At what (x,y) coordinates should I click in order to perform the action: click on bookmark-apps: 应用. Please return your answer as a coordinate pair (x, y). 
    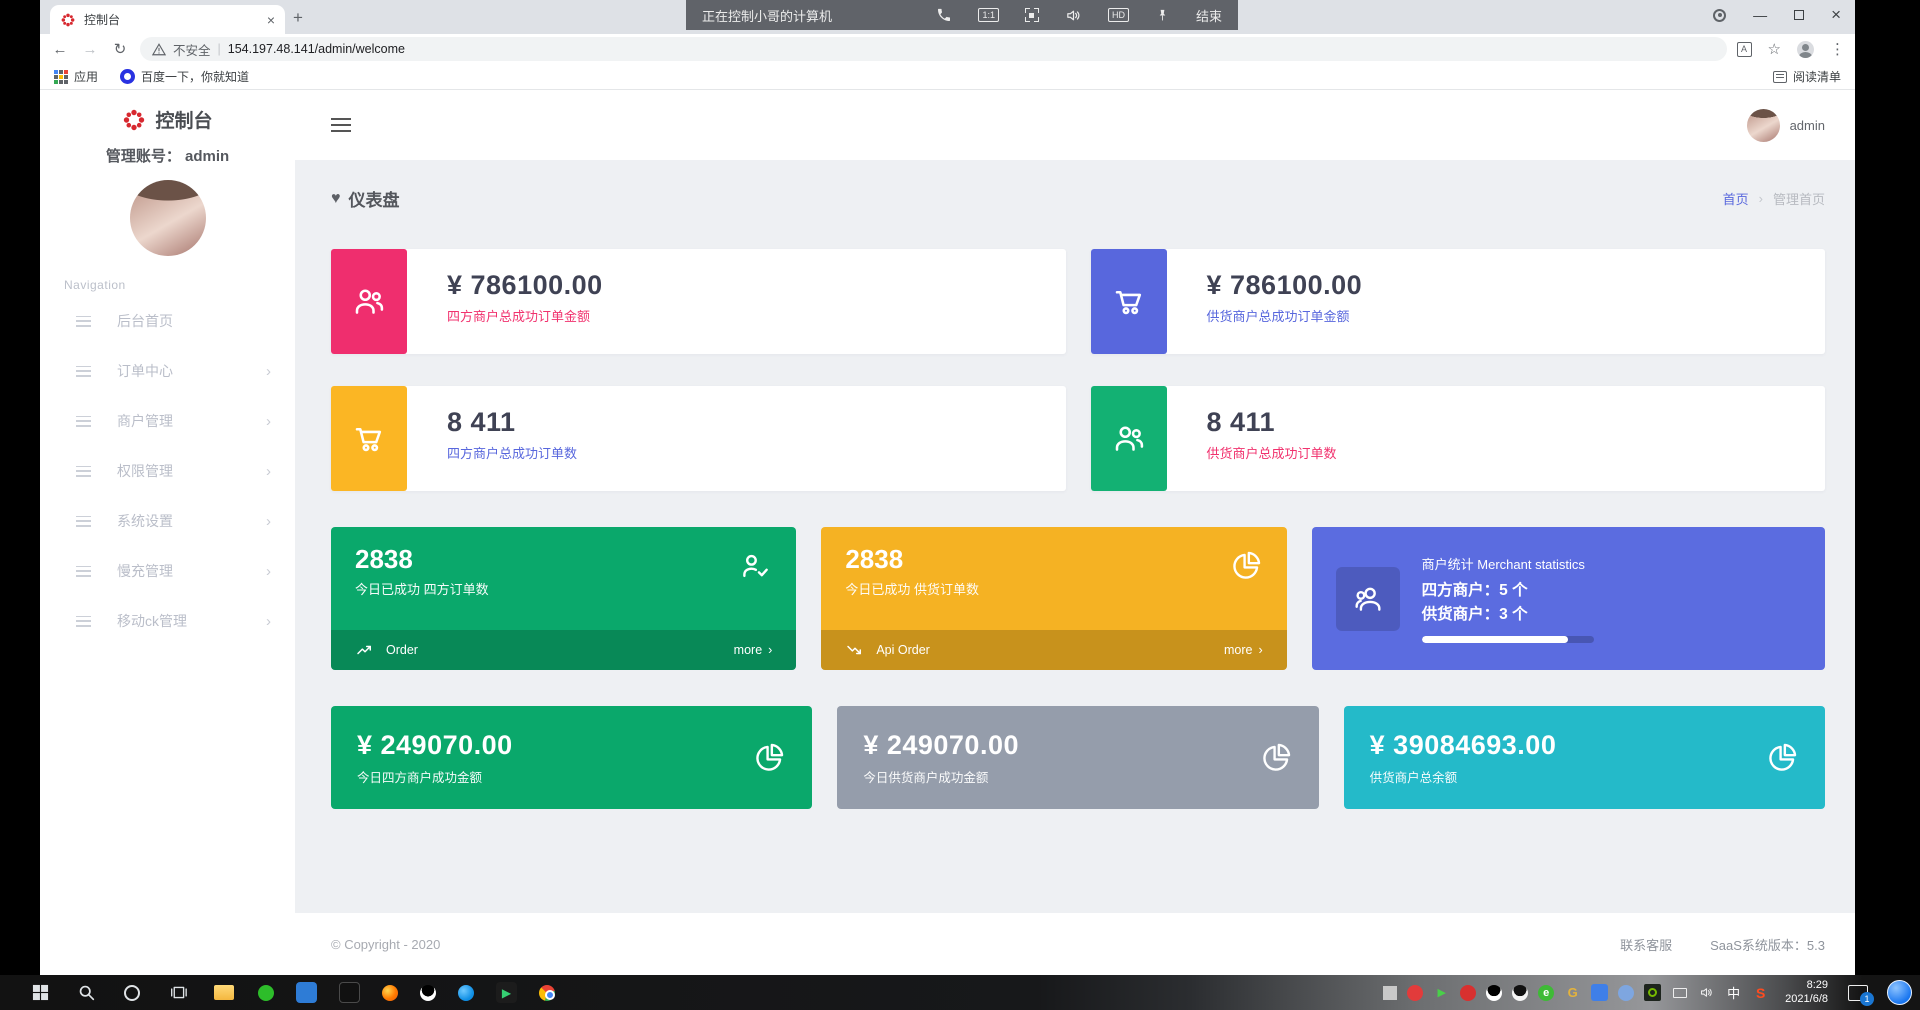
    Looking at the image, I should click on (76, 76).